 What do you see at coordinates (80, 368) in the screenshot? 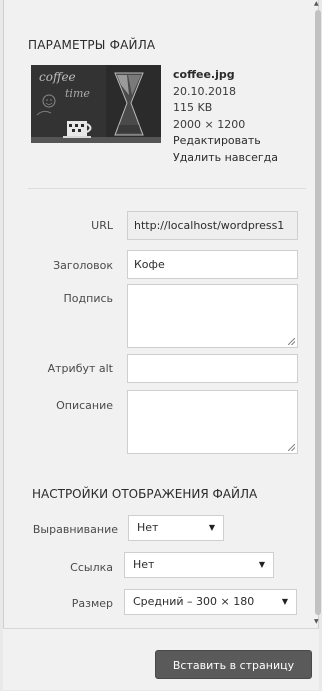
I see `alt-label: Атрибут alt` at bounding box center [80, 368].